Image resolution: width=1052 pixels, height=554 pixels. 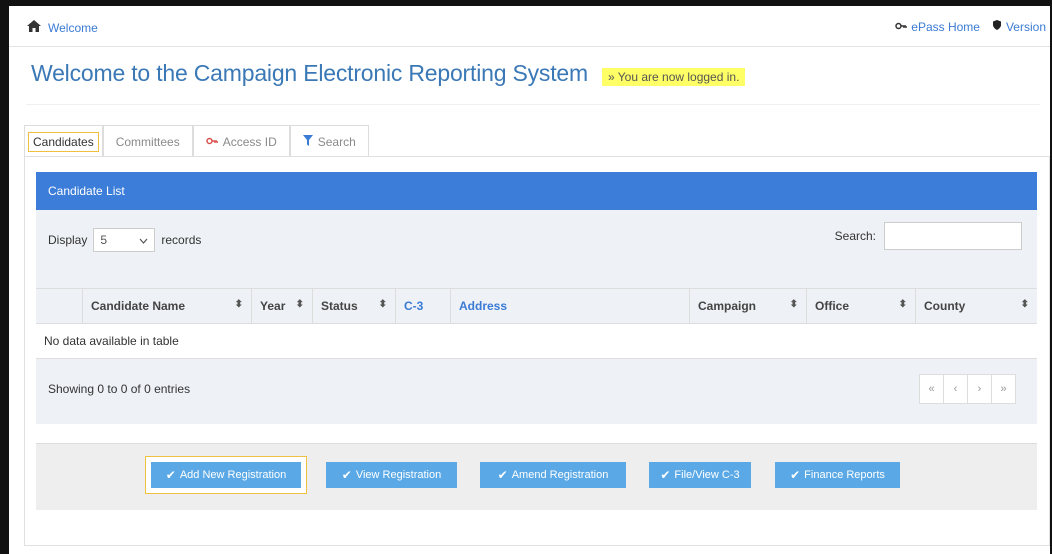 I want to click on pagination: « ‹ › », so click(x=967, y=389).